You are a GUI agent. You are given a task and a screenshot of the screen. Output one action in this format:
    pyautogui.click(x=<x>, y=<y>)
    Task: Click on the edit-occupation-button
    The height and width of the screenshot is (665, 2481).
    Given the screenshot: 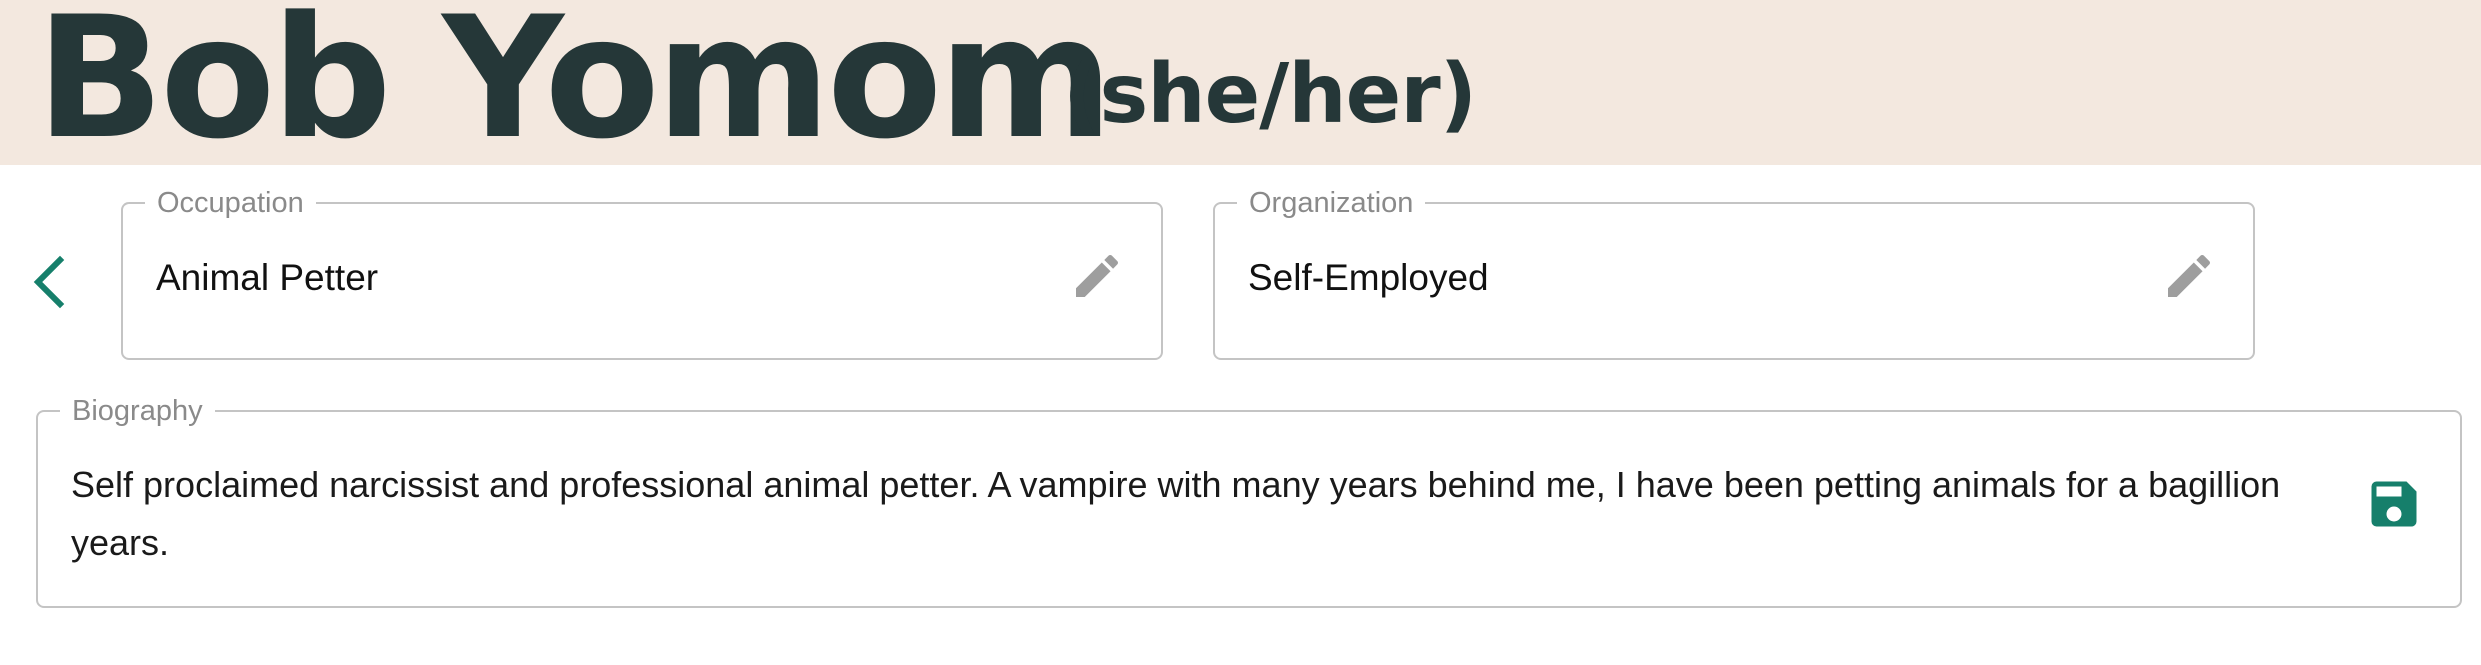 What is the action you would take?
    pyautogui.click(x=1097, y=276)
    